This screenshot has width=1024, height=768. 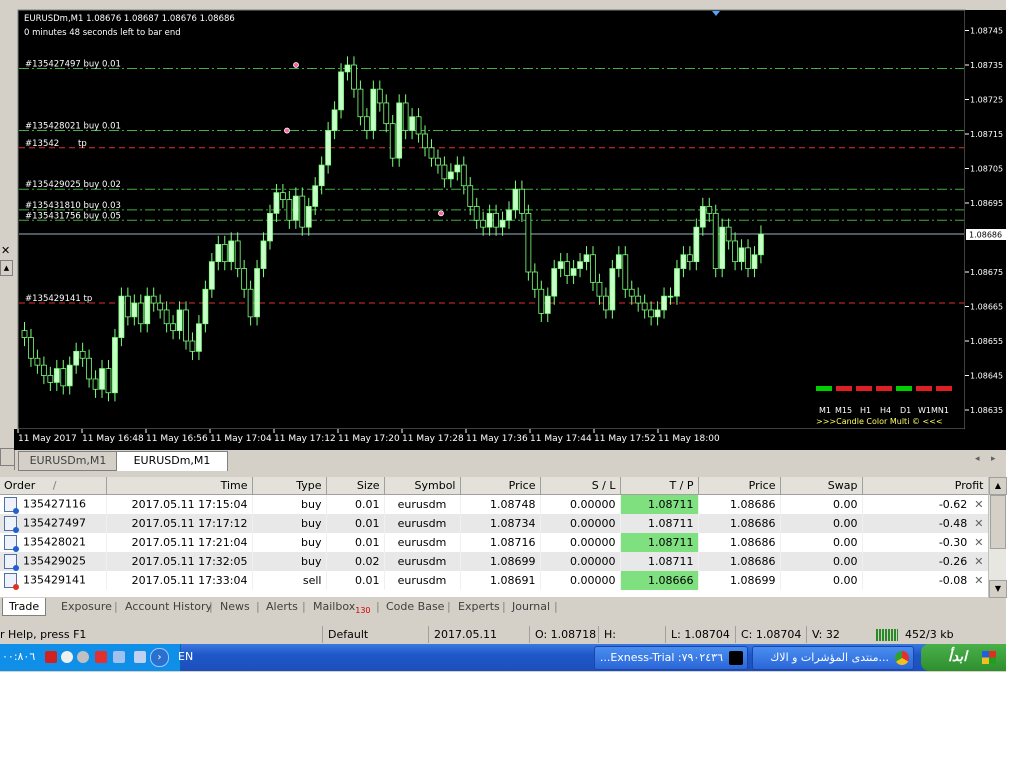 I want to click on tab-news: News, so click(x=235, y=606).